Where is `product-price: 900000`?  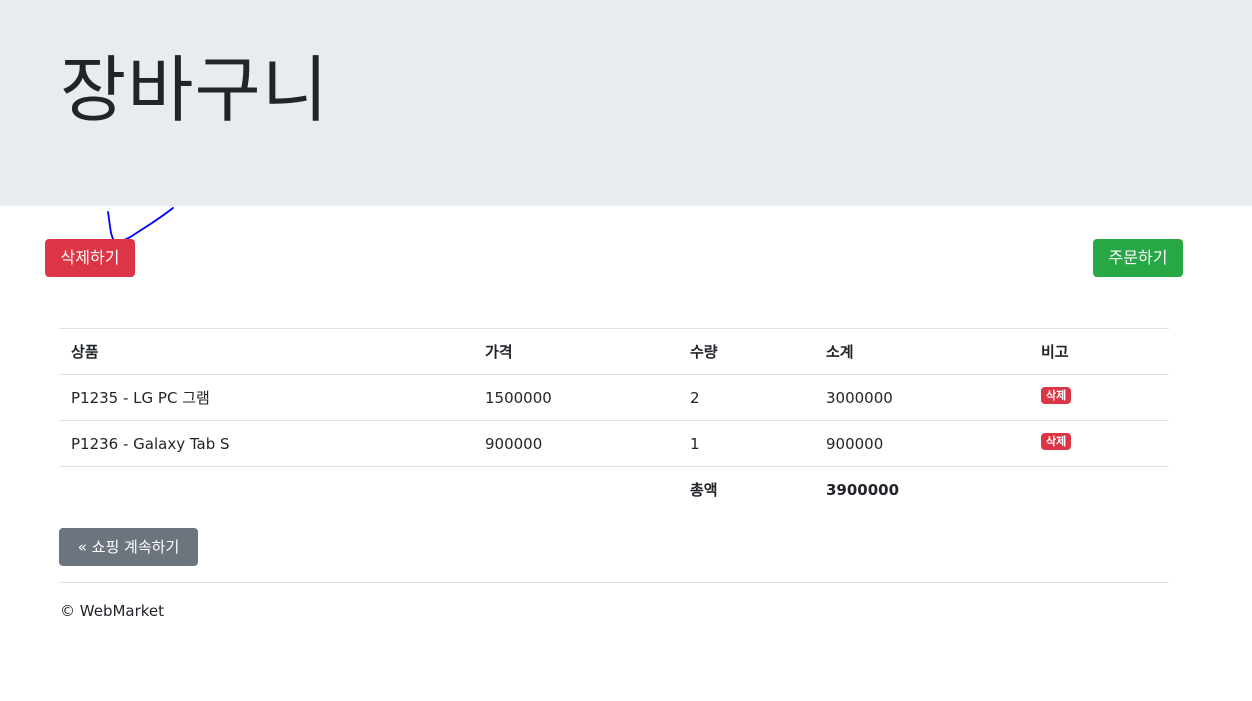 product-price: 900000 is located at coordinates (575, 443).